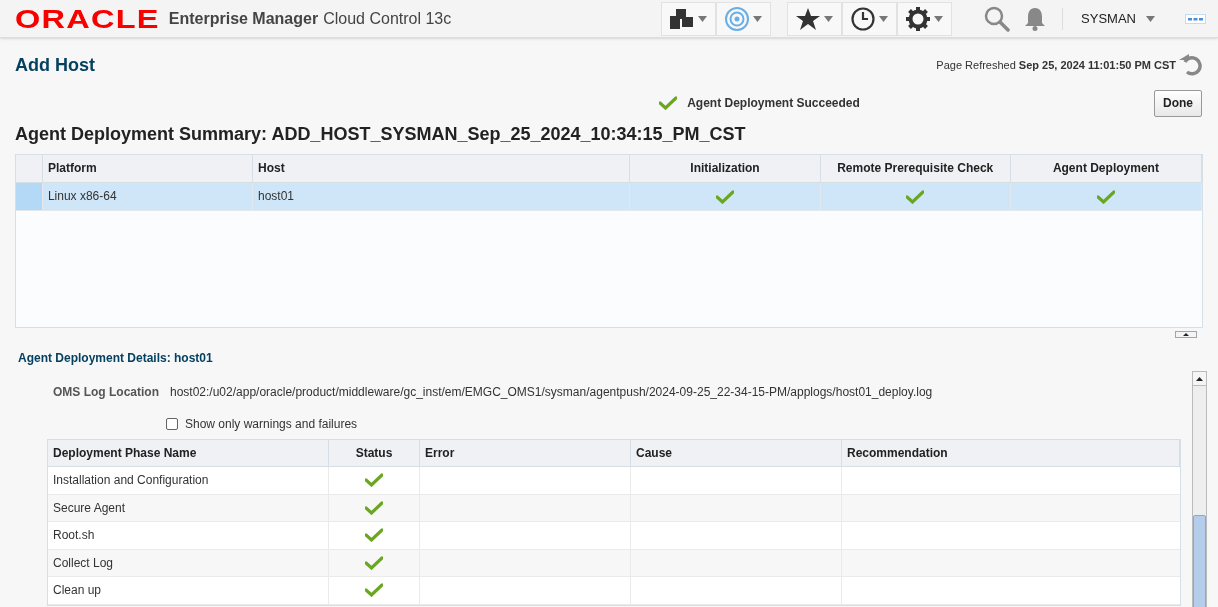 This screenshot has width=1218, height=607. Describe the element at coordinates (188, 507) in the screenshot. I see `table-cell: Secure Agent` at that location.